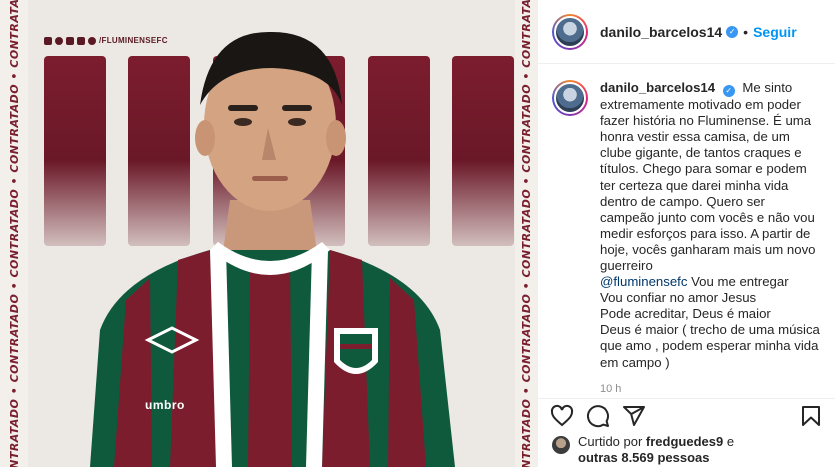 Image resolution: width=835 pixels, height=467 pixels. I want to click on likes-others-link: outras 8.569 pessoas, so click(644, 457).